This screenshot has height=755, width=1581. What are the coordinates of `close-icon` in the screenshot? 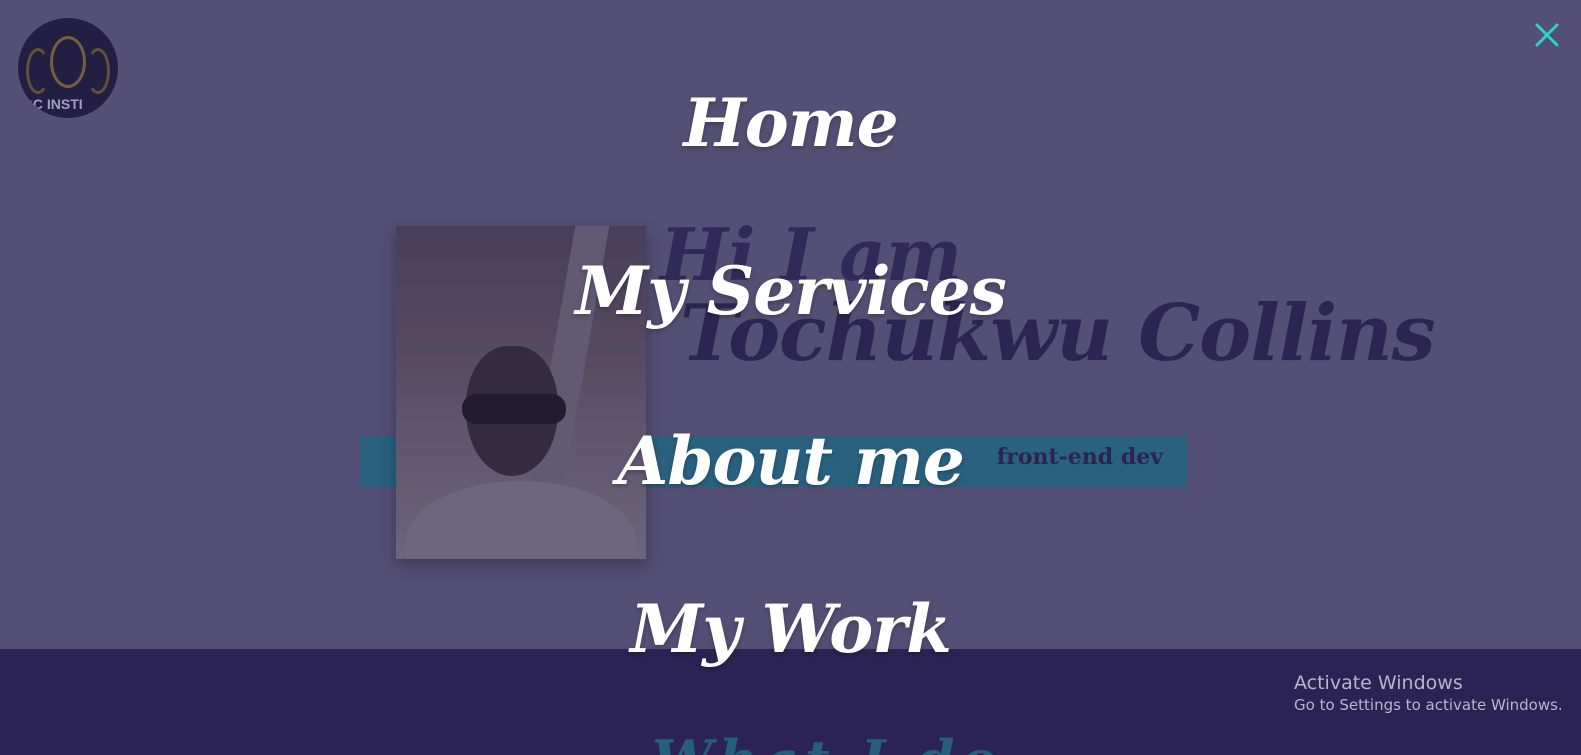 It's located at (1547, 35).